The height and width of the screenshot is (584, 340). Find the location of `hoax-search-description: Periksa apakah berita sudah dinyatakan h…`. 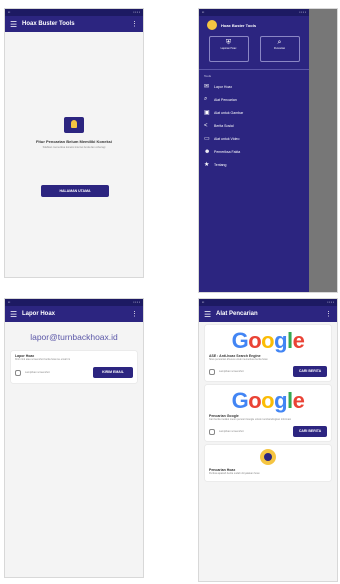

hoax-search-description: Periksa apakah berita sudah dinyatakan h… is located at coordinates (234, 473).